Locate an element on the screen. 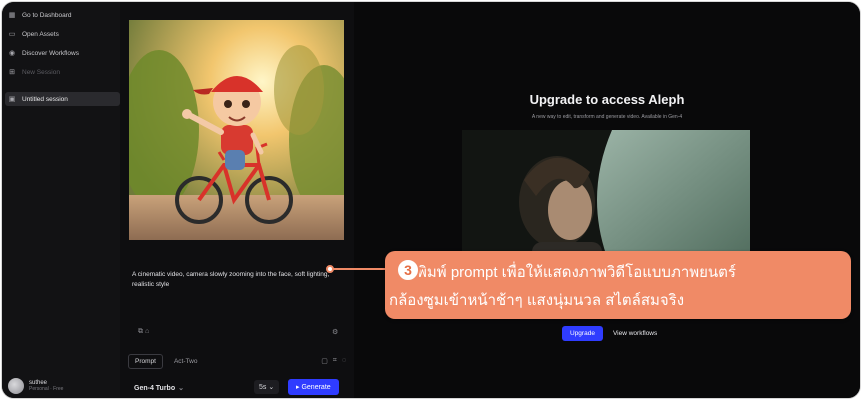 The image size is (868, 400). callout-pointer-dot is located at coordinates (330, 269).